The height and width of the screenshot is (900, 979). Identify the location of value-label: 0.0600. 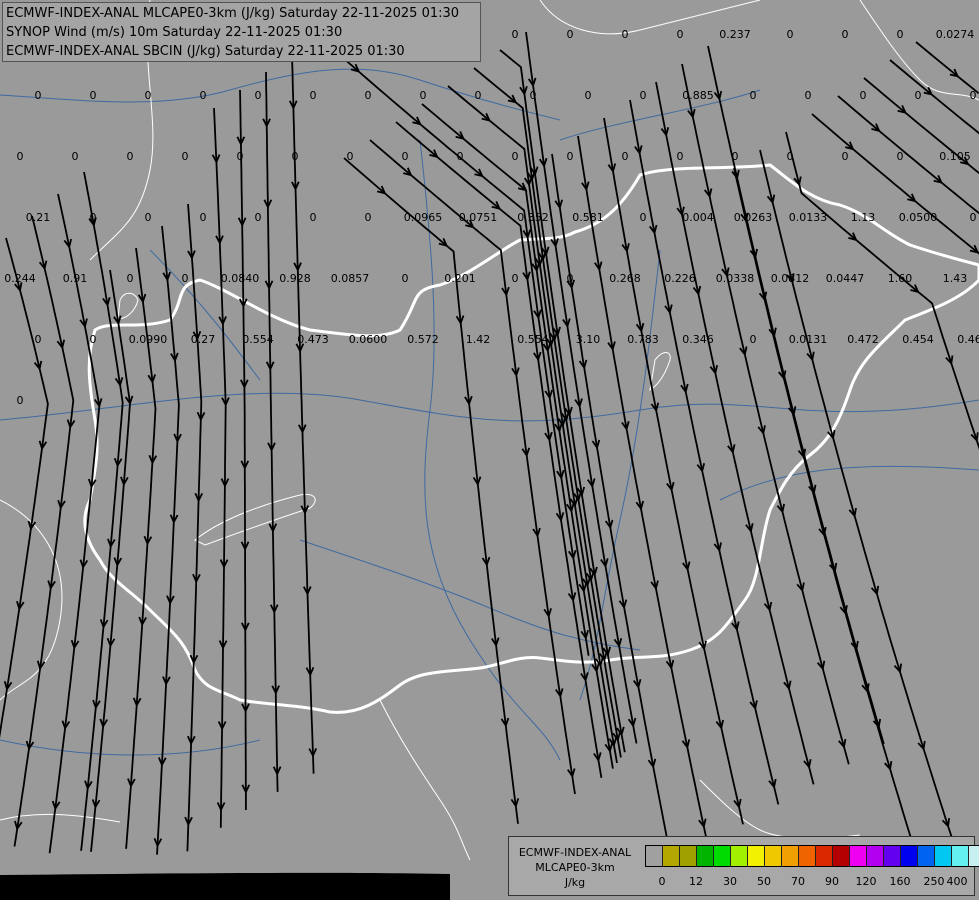
(368, 339).